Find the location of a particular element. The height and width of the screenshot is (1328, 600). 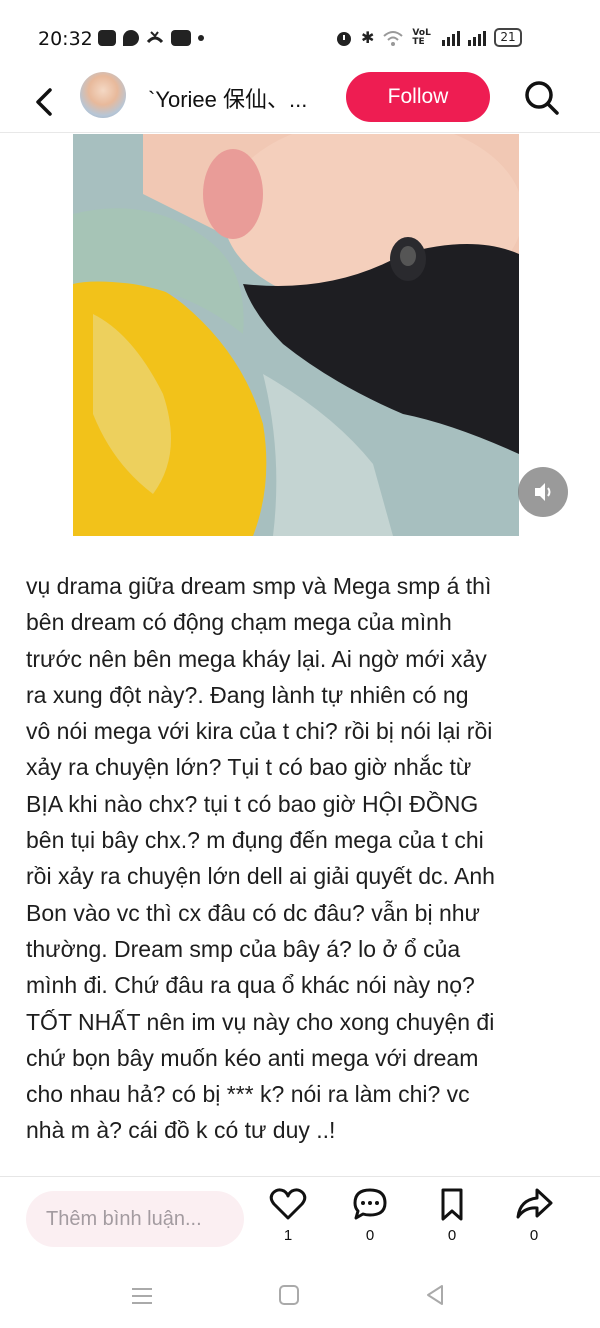

like-button: 1 is located at coordinates (288, 1215).